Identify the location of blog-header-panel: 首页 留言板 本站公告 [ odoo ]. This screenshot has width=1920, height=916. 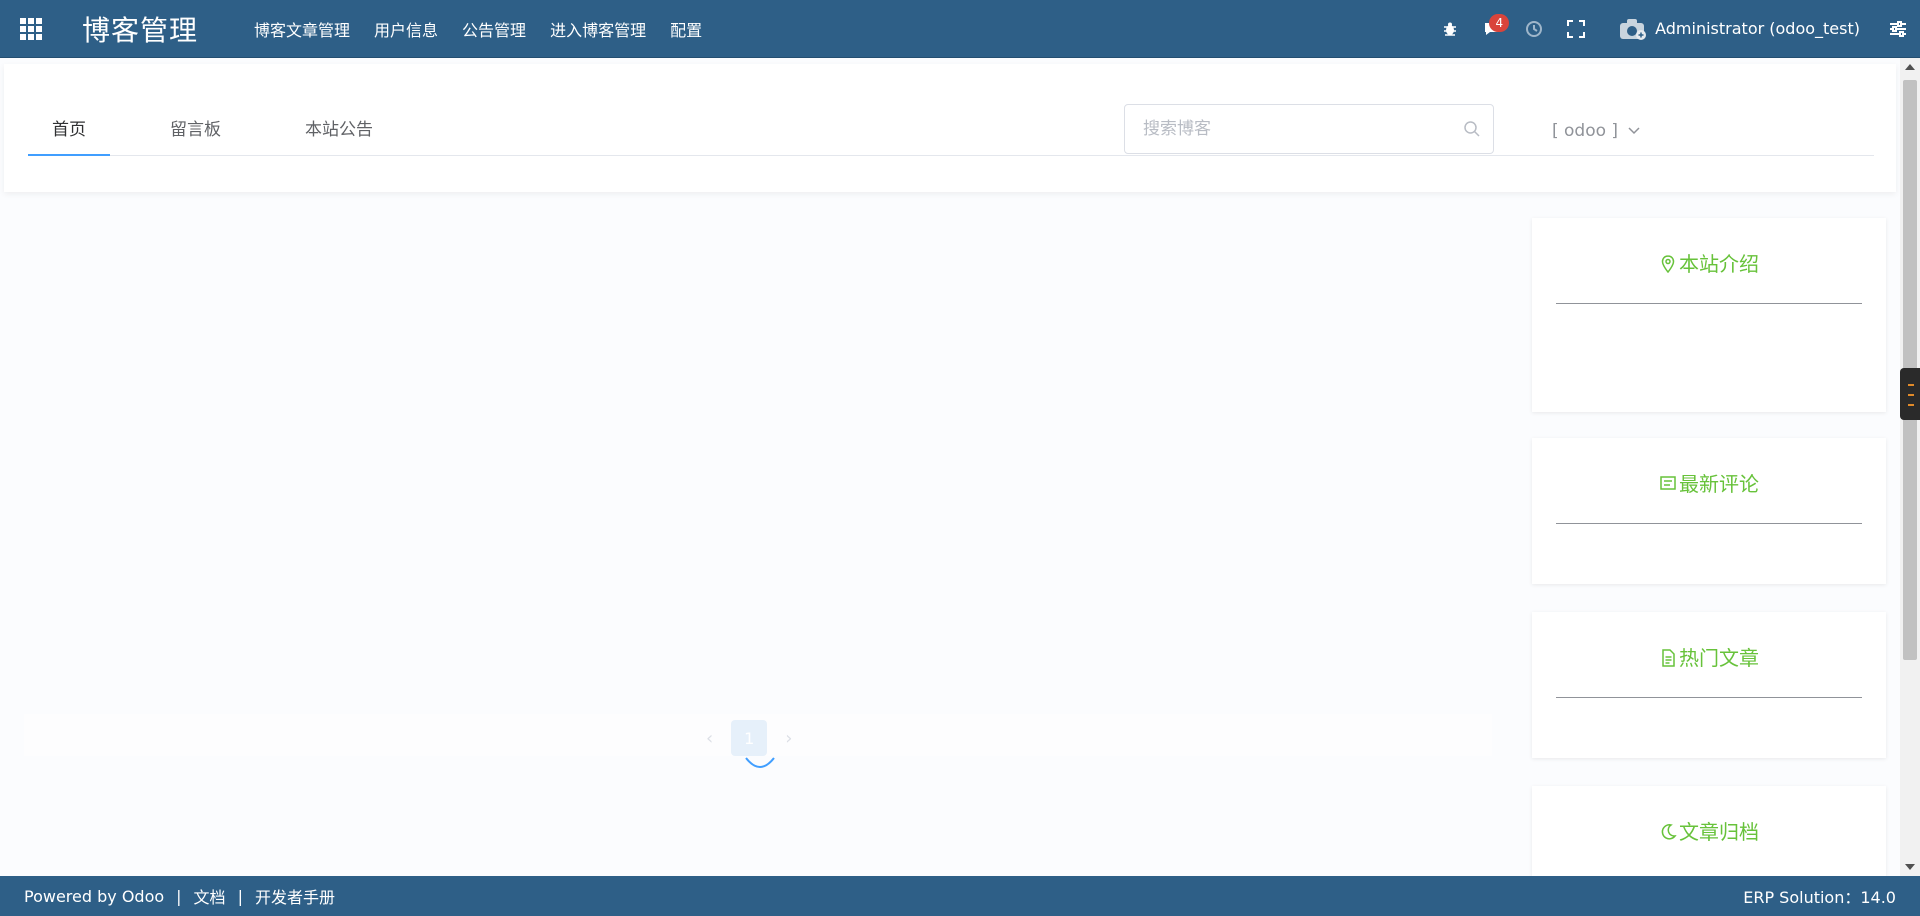
(950, 128).